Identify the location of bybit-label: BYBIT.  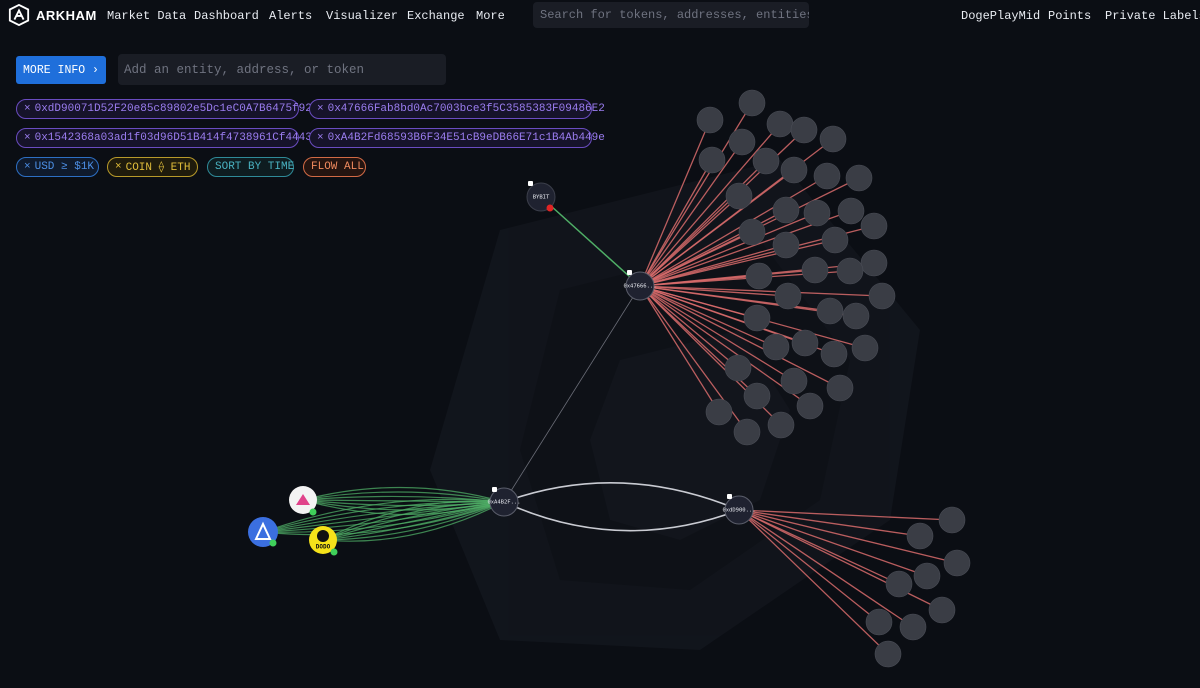
(541, 198).